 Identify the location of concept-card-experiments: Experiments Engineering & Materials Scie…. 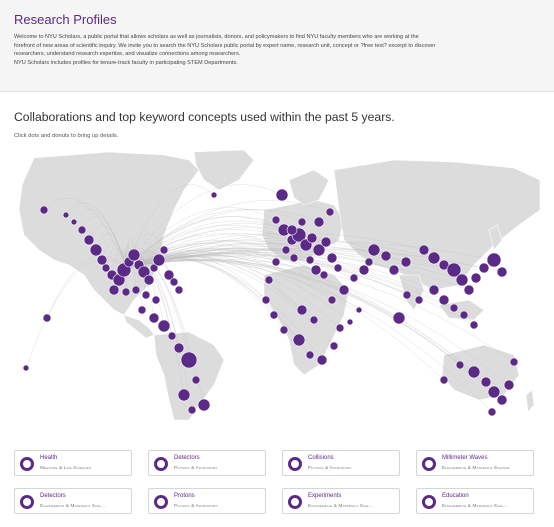
(341, 501).